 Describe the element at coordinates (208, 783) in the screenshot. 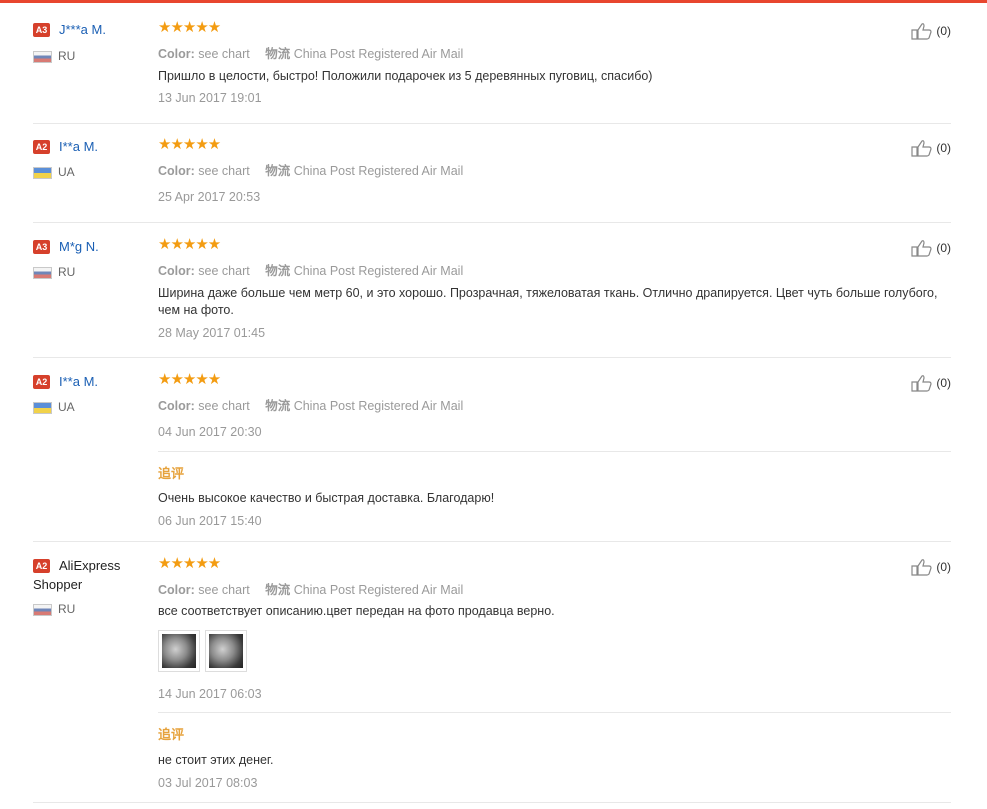

I see `additional-review-date: 03 Jul 2017 08:03` at that location.